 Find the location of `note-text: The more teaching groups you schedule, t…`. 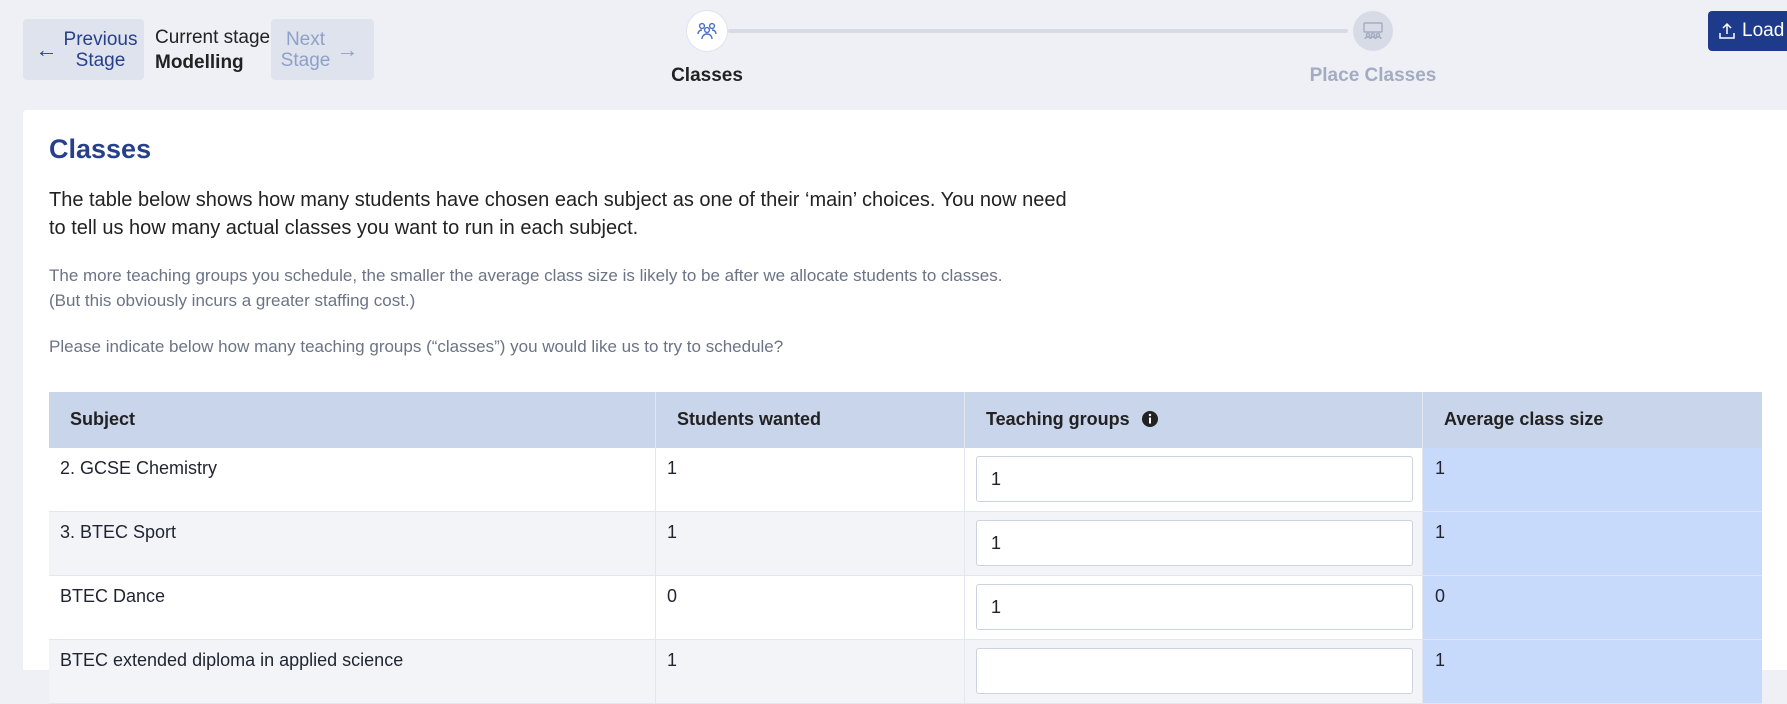

note-text: The more teaching groups you schedule, t… is located at coordinates (599, 288).